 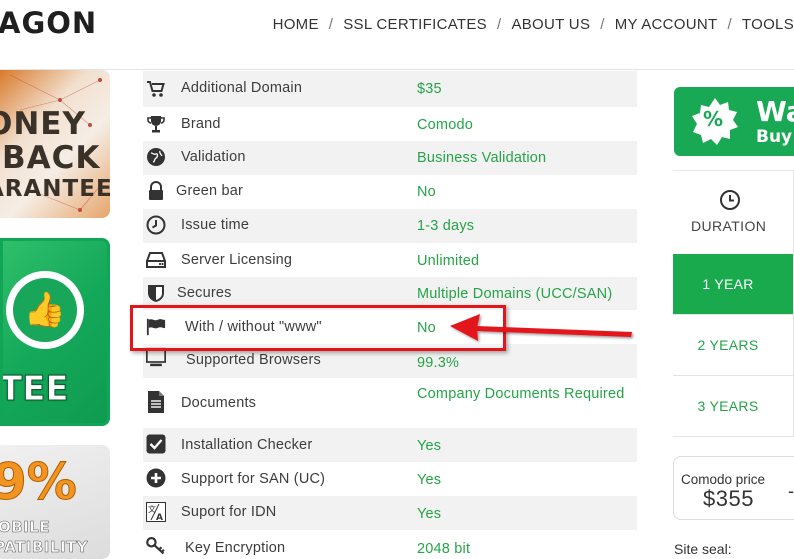 I want to click on spec-row-documents: Documents Company Documents Required, so click(x=390, y=403).